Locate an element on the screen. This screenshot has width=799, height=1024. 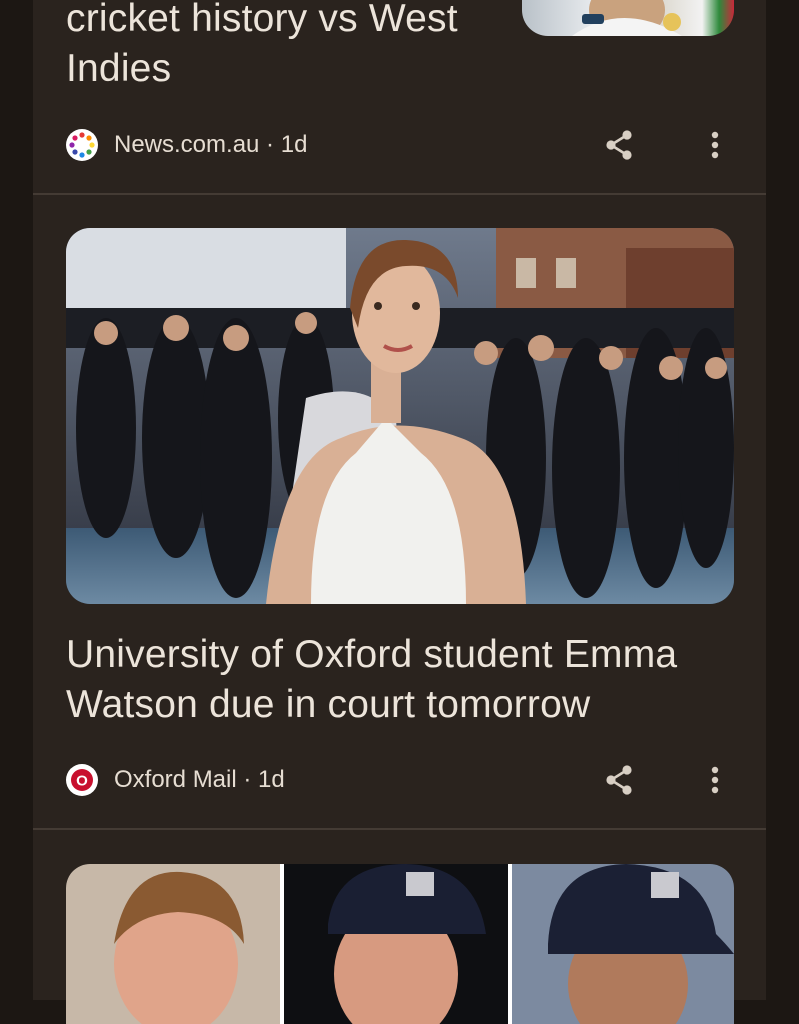
share-button is located at coordinates (619, 780).